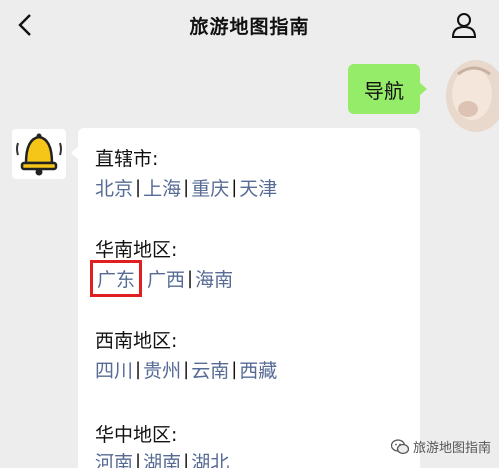 This screenshot has width=499, height=468. What do you see at coordinates (210, 369) in the screenshot?
I see `city-link: 云南` at bounding box center [210, 369].